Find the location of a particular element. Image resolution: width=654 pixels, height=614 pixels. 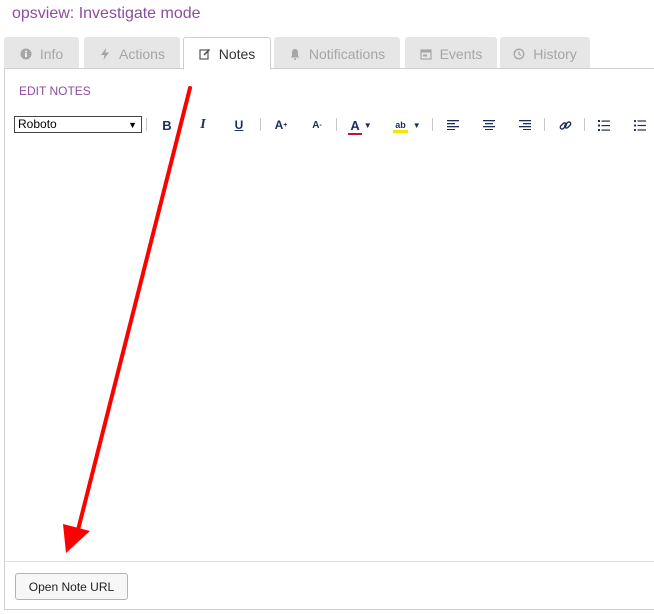

tab-events: Events is located at coordinates (451, 53).